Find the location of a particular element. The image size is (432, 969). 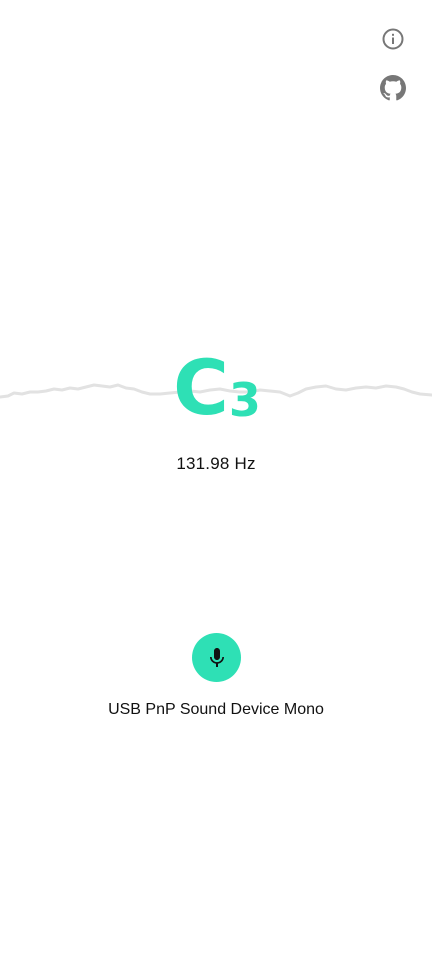

github-icon is located at coordinates (393, 88).